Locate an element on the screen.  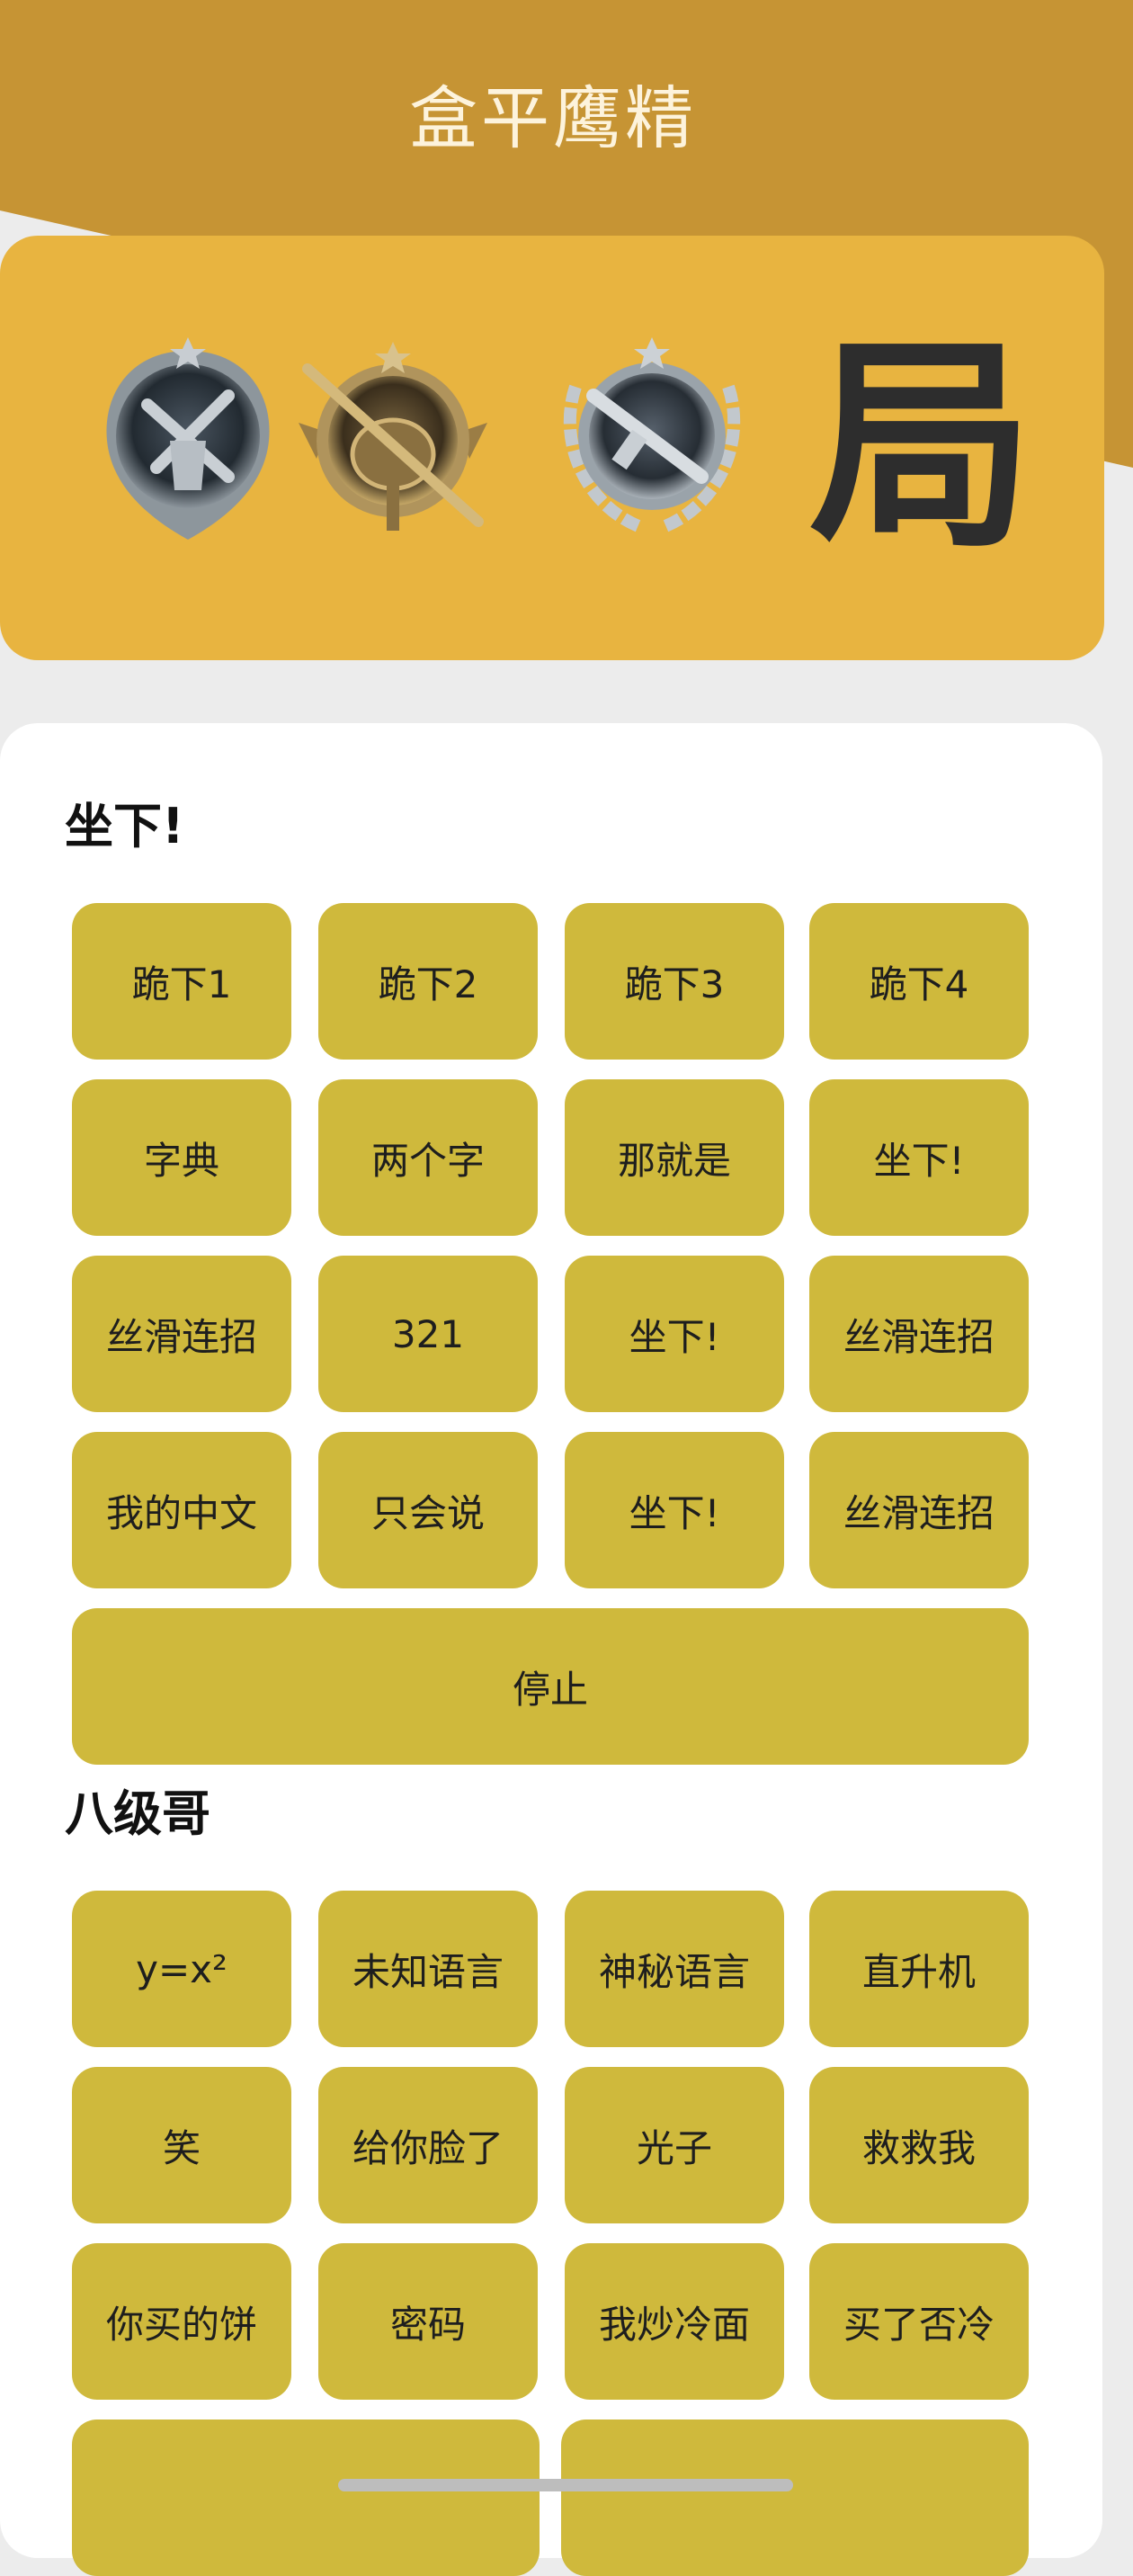
sound-button: 跪下1 is located at coordinates (181, 981).